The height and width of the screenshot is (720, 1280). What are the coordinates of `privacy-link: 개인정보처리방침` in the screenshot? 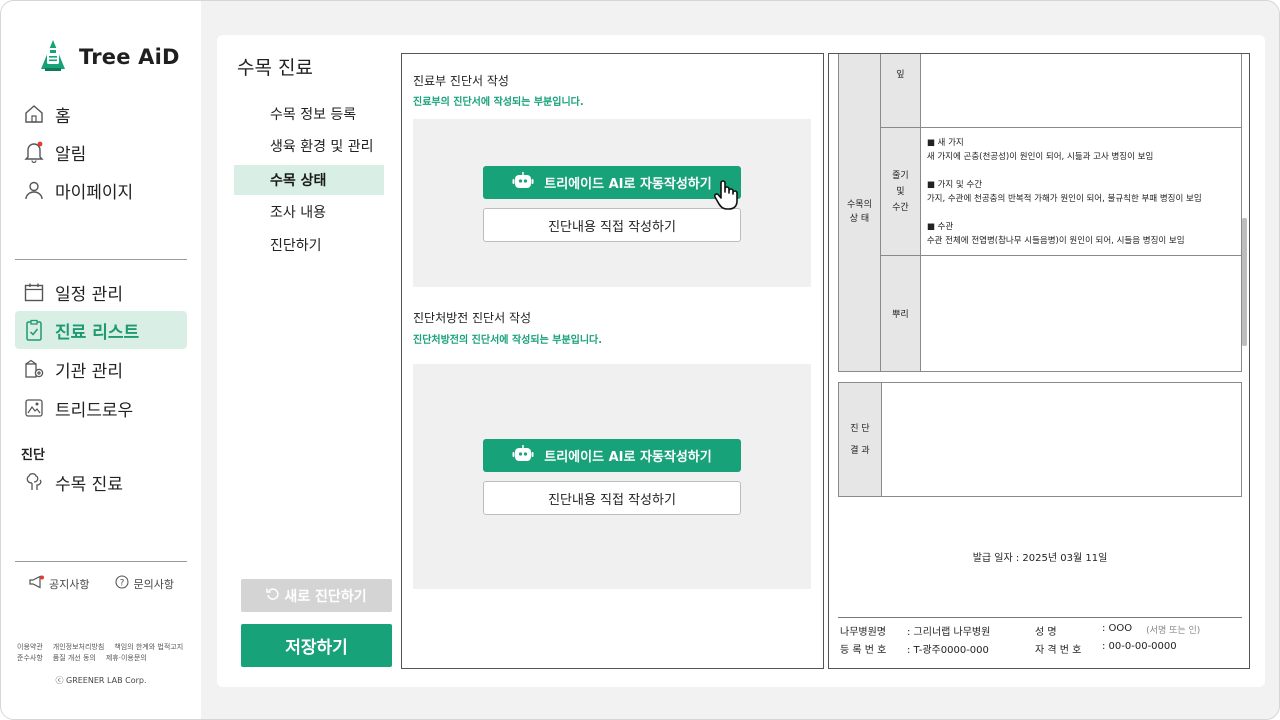 It's located at (79, 647).